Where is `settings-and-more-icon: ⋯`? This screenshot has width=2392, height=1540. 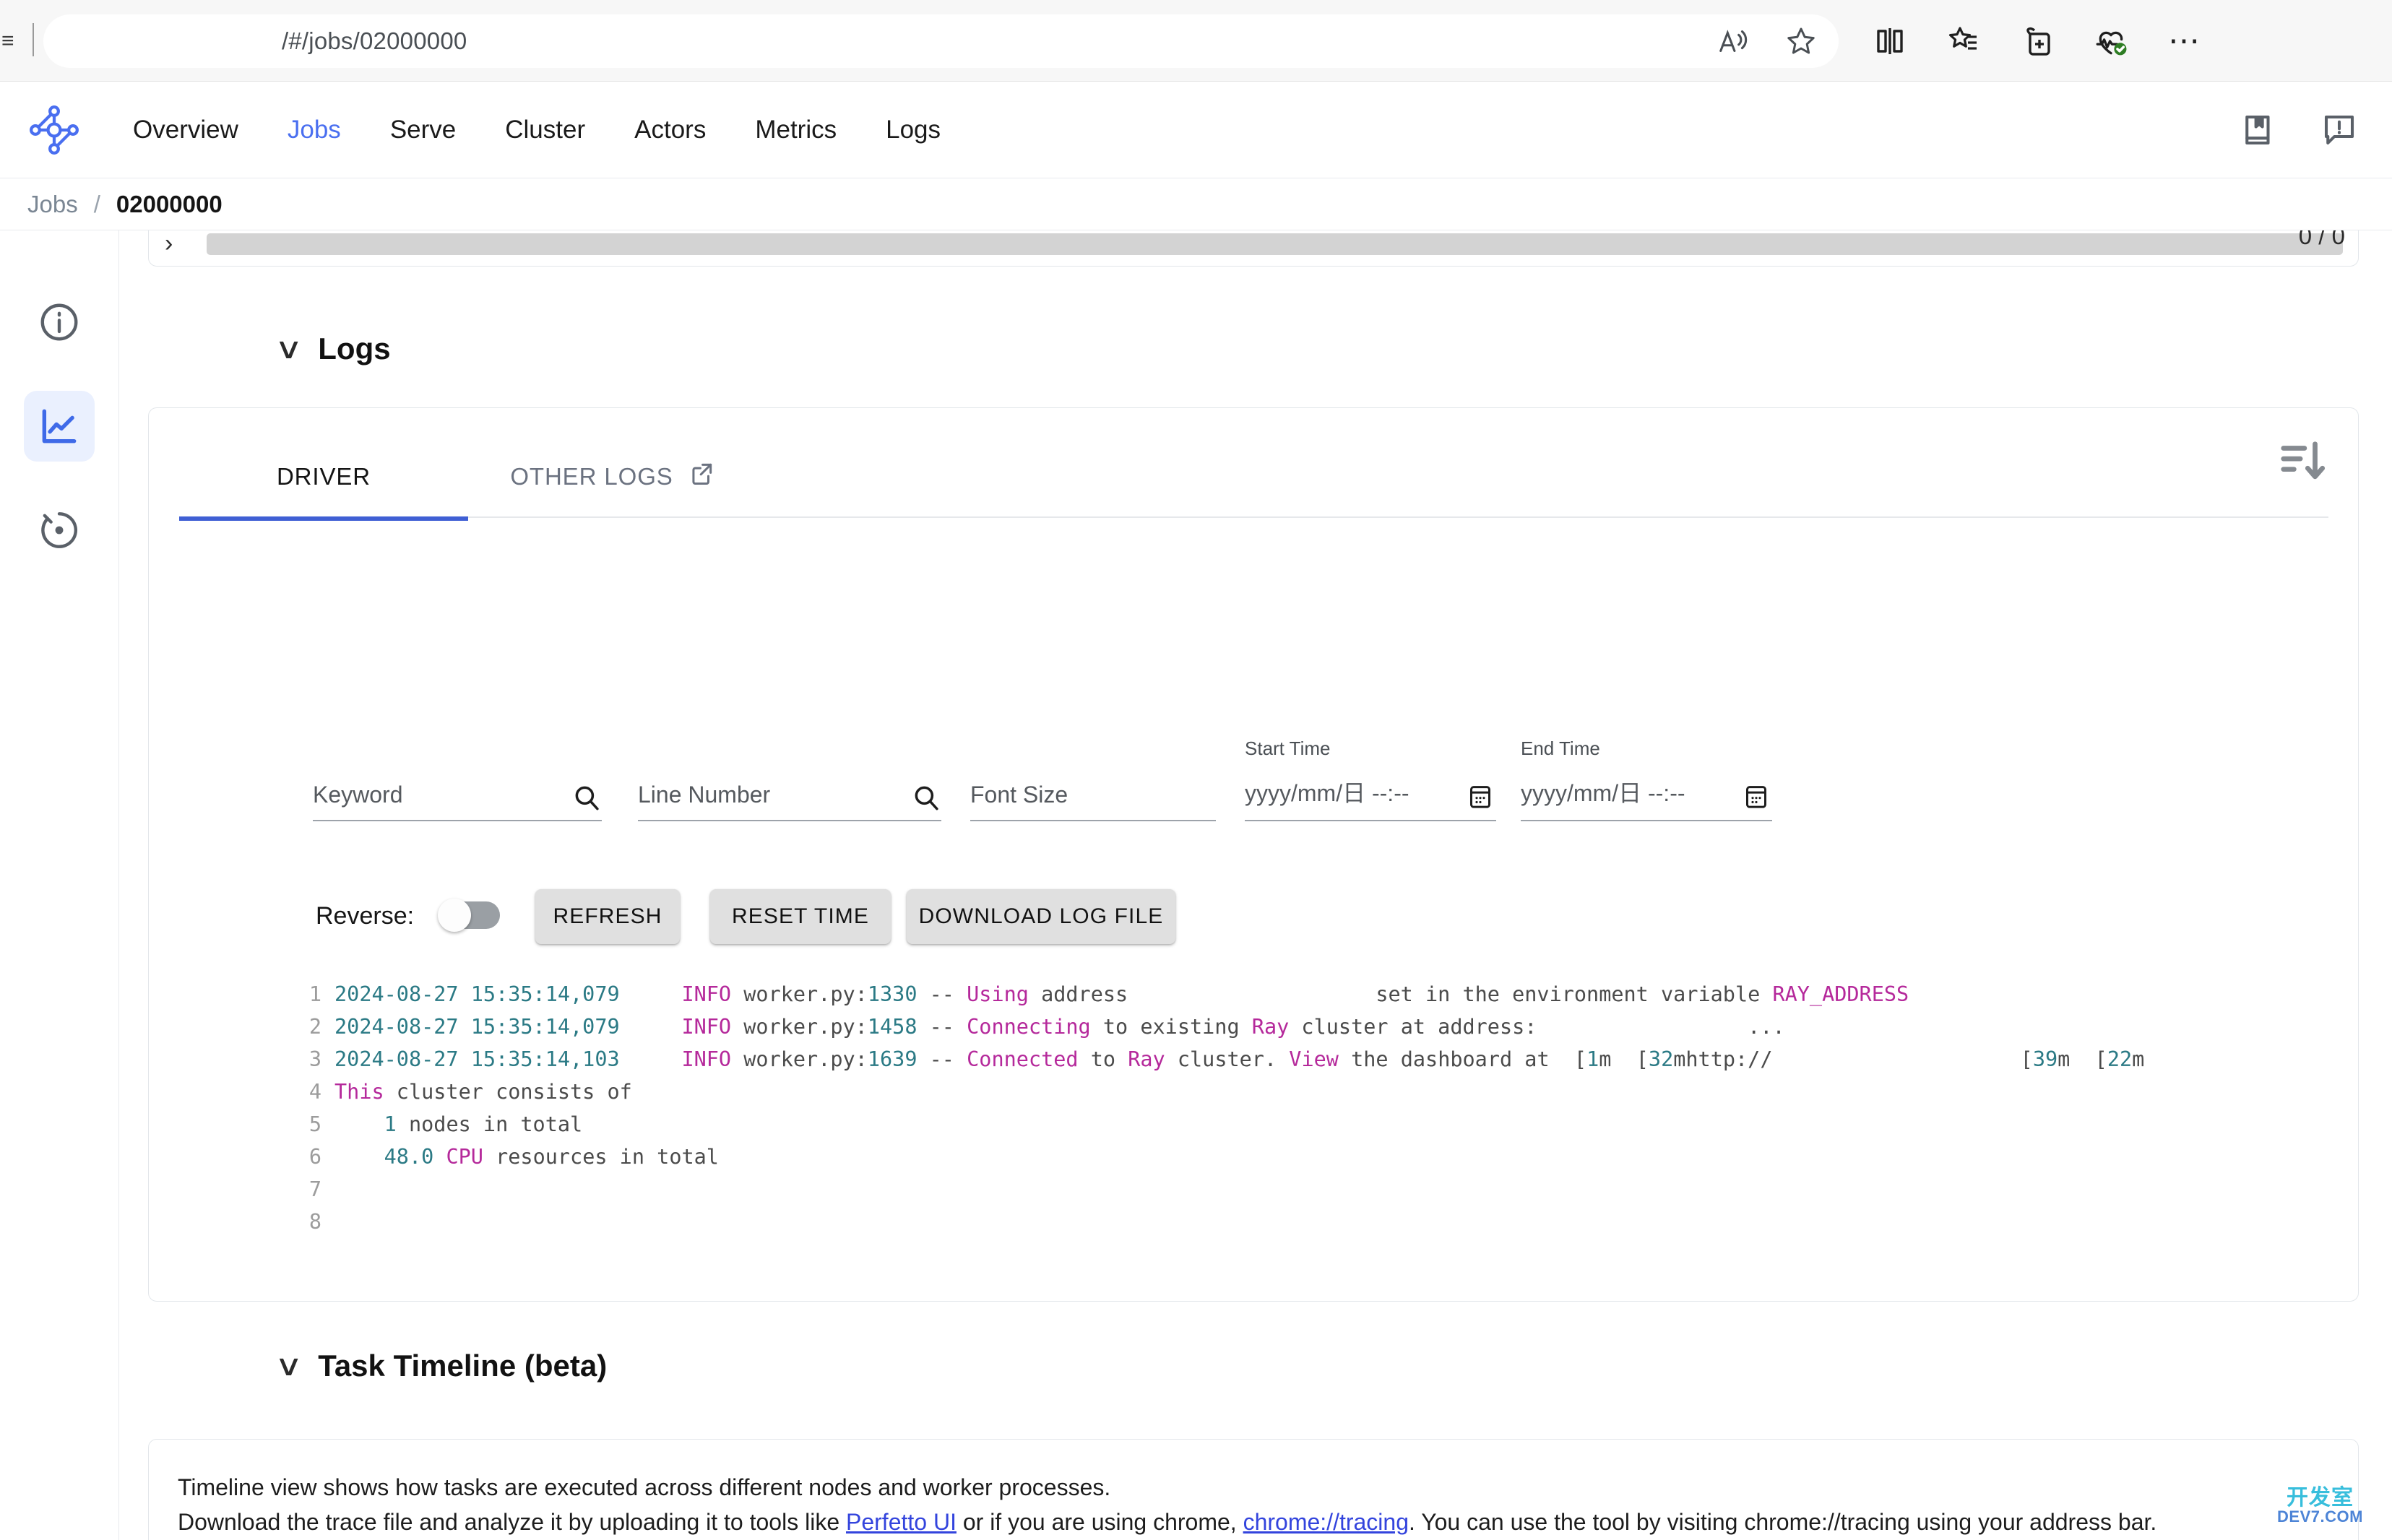 settings-and-more-icon: ⋯ is located at coordinates (2184, 41).